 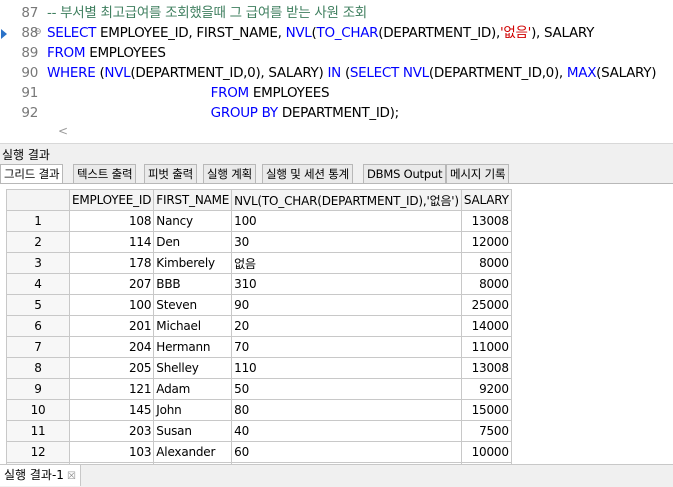 I want to click on table-row: 2 114 Den 30 12000, so click(x=259, y=242).